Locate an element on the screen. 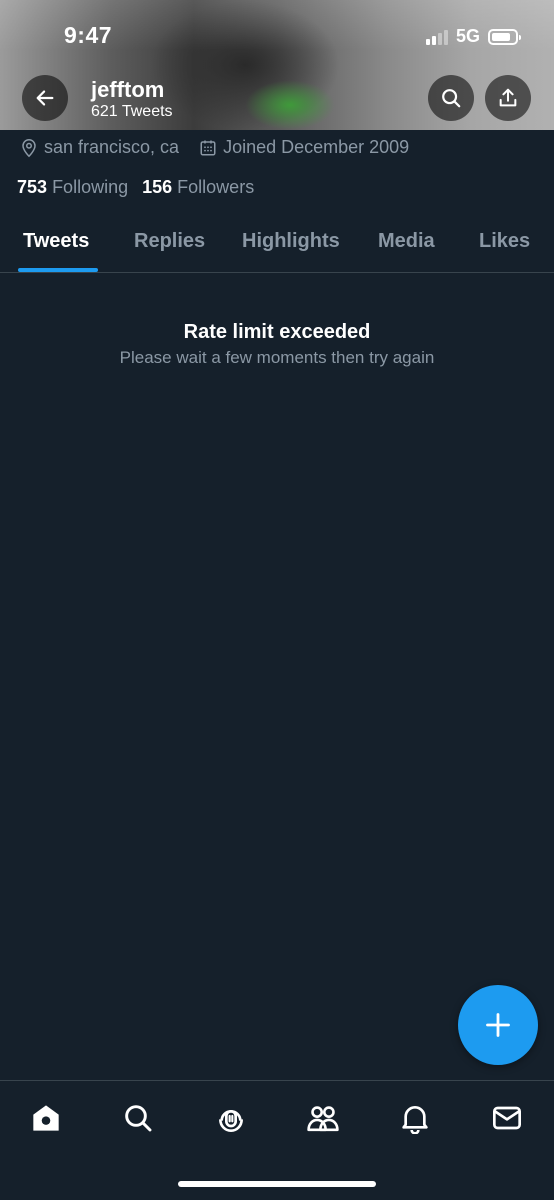 Image resolution: width=554 pixels, height=1200 pixels. nav-spaces is located at coordinates (231, 1118).